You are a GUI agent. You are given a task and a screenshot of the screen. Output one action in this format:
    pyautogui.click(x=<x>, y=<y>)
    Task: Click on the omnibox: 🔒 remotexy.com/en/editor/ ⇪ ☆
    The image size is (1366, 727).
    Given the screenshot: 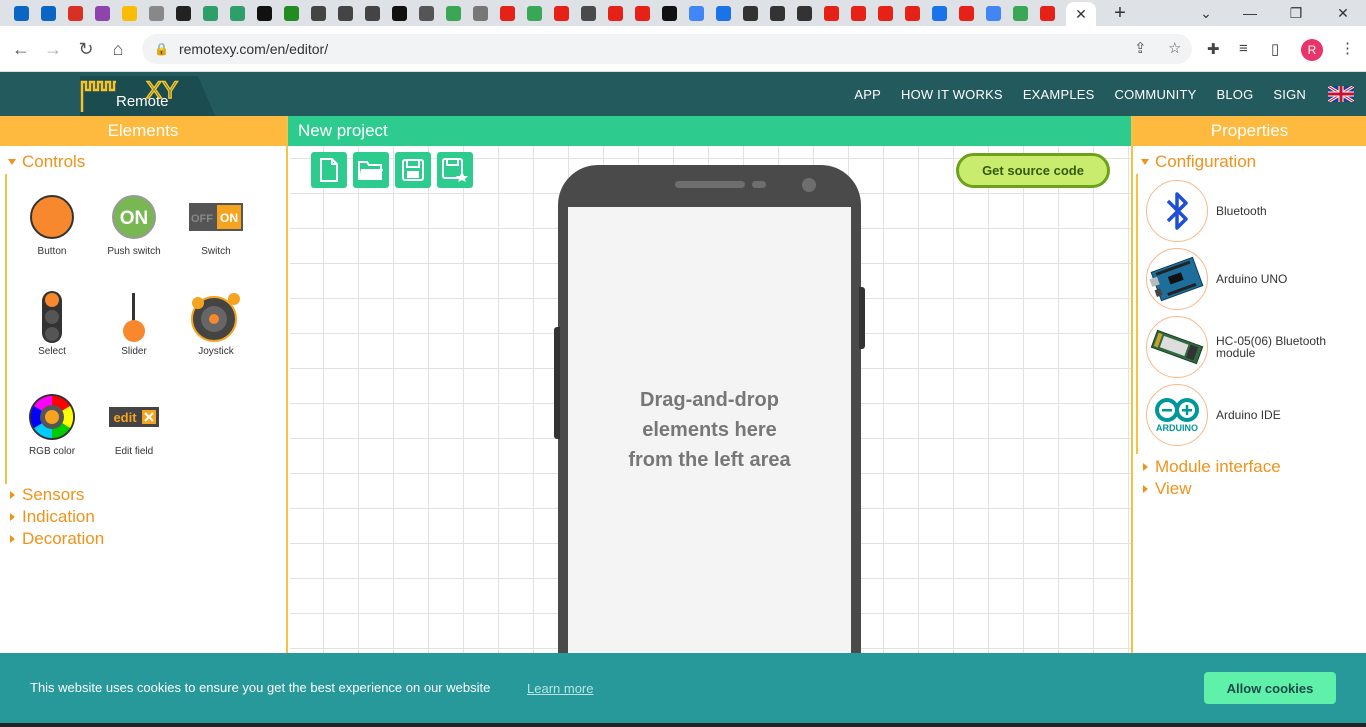 What is the action you would take?
    pyautogui.click(x=667, y=49)
    